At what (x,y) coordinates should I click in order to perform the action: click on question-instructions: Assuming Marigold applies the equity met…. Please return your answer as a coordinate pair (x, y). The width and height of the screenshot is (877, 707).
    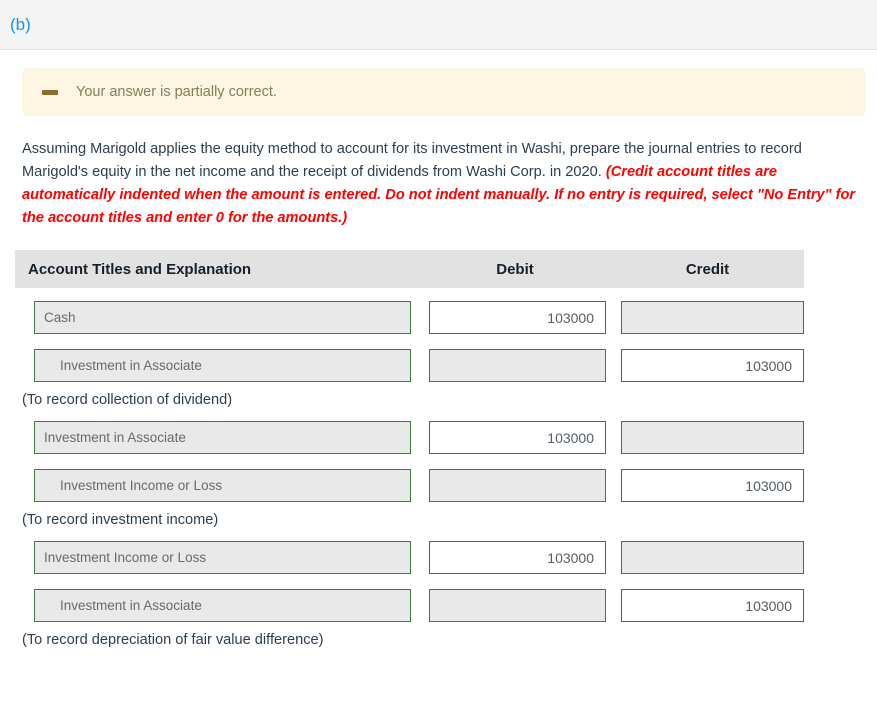
    Looking at the image, I should click on (444, 184).